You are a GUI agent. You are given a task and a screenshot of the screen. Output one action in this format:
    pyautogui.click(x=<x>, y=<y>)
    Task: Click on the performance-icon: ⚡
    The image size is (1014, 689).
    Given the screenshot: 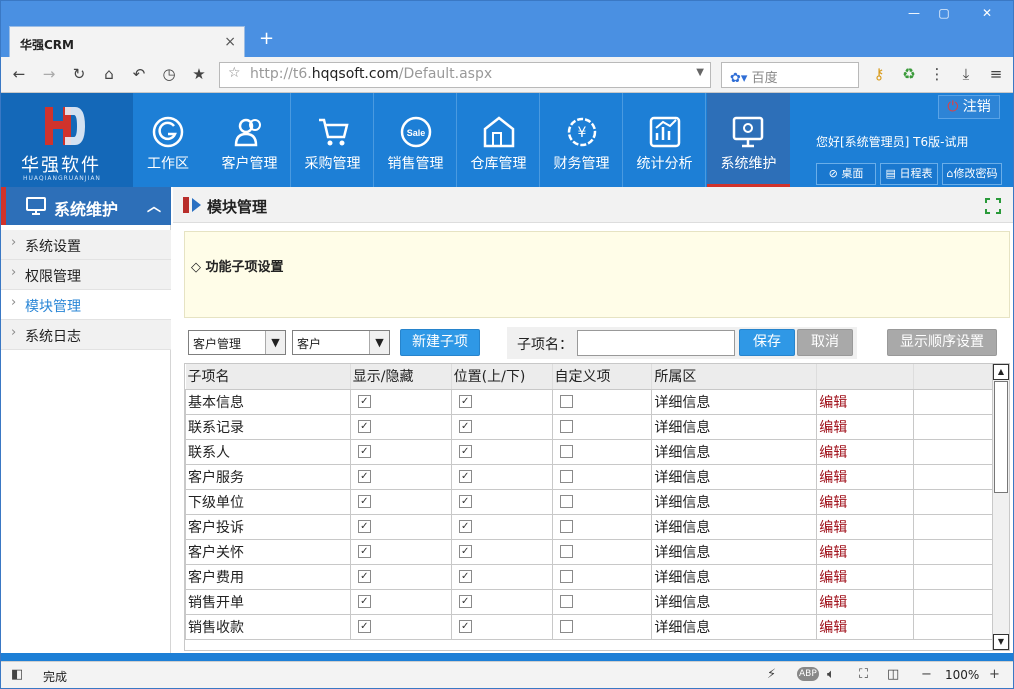 What is the action you would take?
    pyautogui.click(x=771, y=674)
    